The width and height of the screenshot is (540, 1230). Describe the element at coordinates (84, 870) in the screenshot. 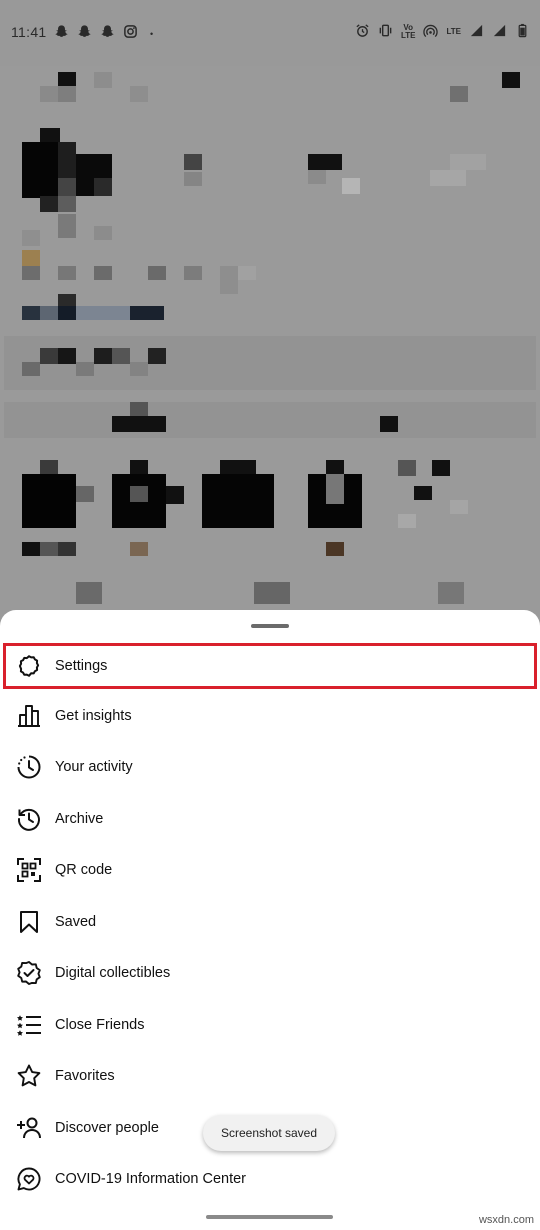

I see `menu-label: QR code` at that location.